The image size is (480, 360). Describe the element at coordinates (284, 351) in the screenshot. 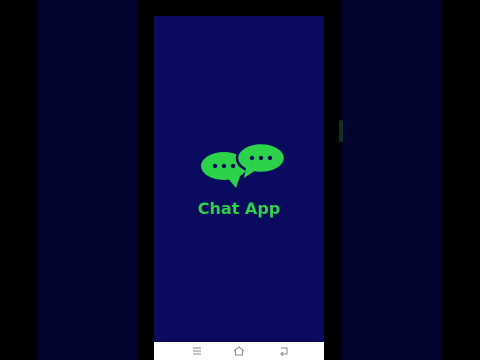

I see `back-icon` at that location.